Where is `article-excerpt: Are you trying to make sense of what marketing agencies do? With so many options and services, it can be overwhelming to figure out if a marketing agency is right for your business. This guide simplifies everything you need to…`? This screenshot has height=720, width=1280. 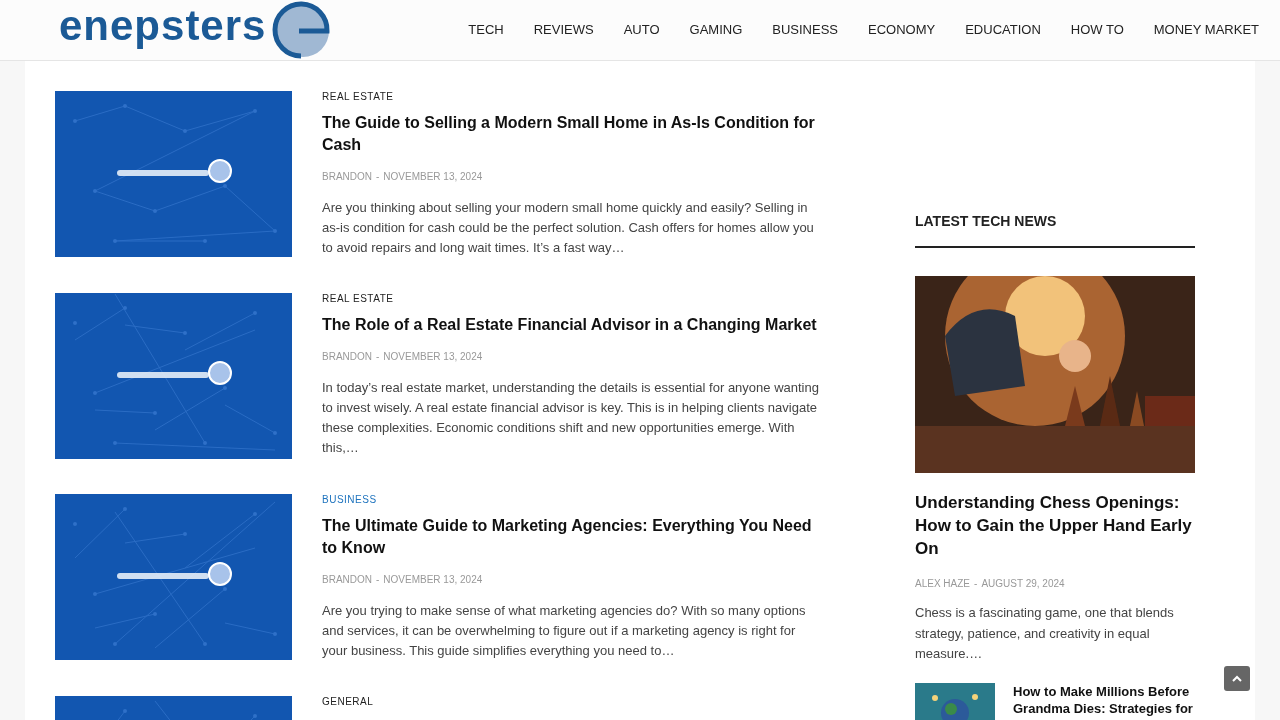
article-excerpt: Are you trying to make sense of what marketing agencies do? With so many options and services, it can be overwhelming to figure out if a marketing agency is right for your business. This guide simplifies everything you need to… is located at coordinates (564, 631).